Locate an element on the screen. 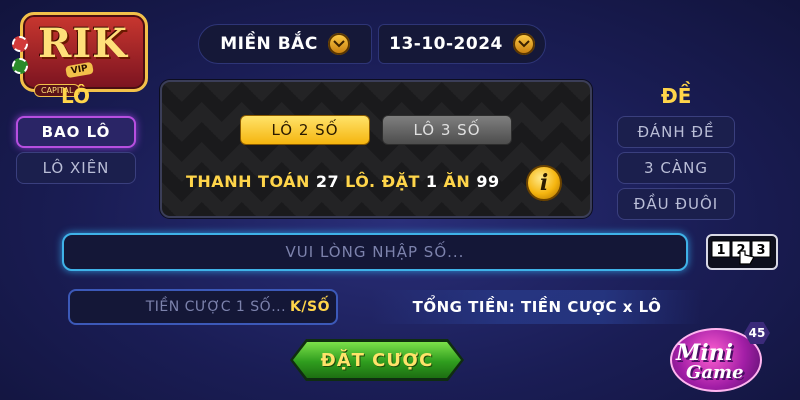 Image resolution: width=800 pixels, height=400 pixels. logo-wordmark: RIK is located at coordinates (83, 43).